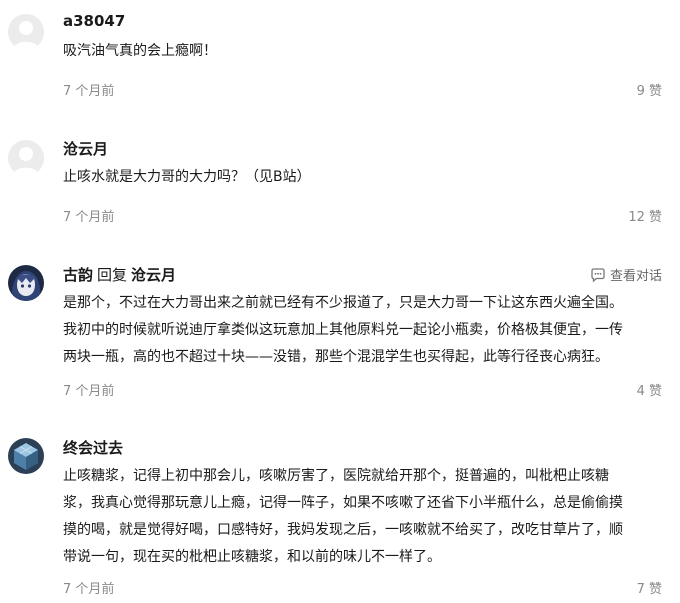 Image resolution: width=680 pixels, height=603 pixels. I want to click on like-button: 12 赞, so click(645, 215).